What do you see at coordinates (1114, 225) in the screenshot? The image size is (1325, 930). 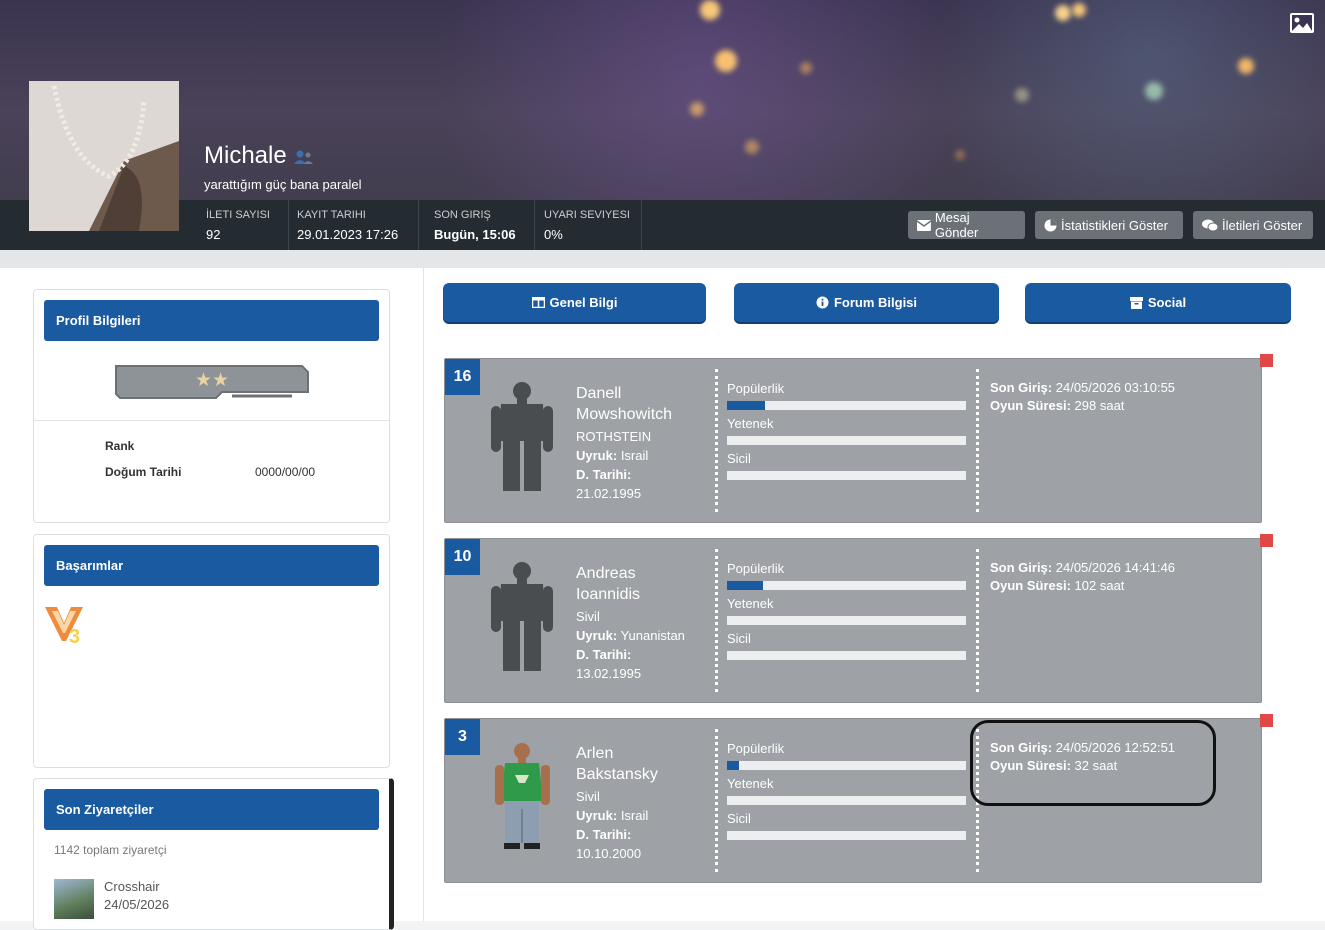 I see `button-label: İstatistikleri Göster` at bounding box center [1114, 225].